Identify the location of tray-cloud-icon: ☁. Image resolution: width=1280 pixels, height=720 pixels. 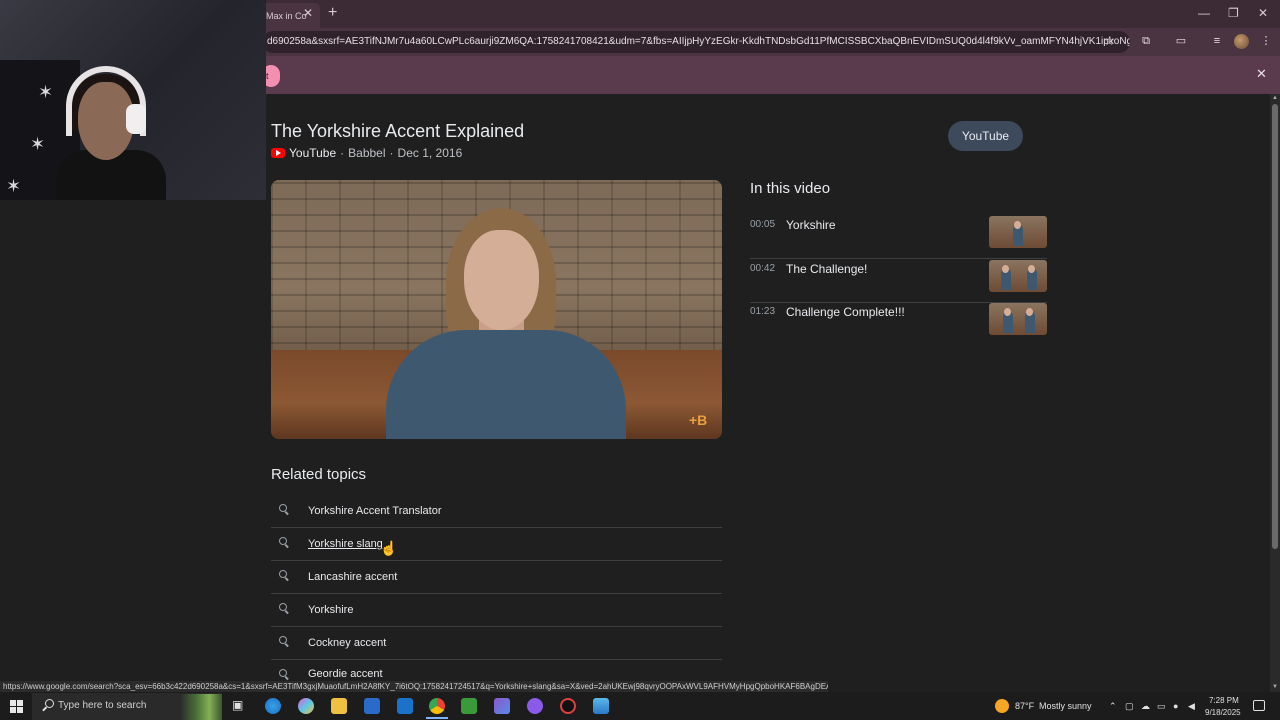
(1145, 706).